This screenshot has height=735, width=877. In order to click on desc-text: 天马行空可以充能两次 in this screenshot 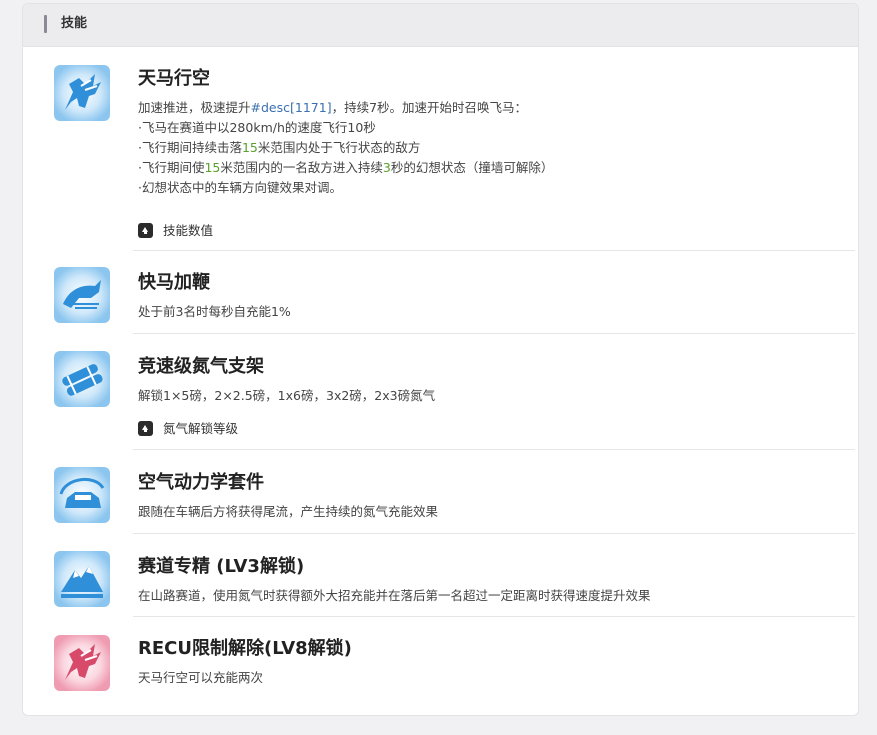, I will do `click(201, 677)`.